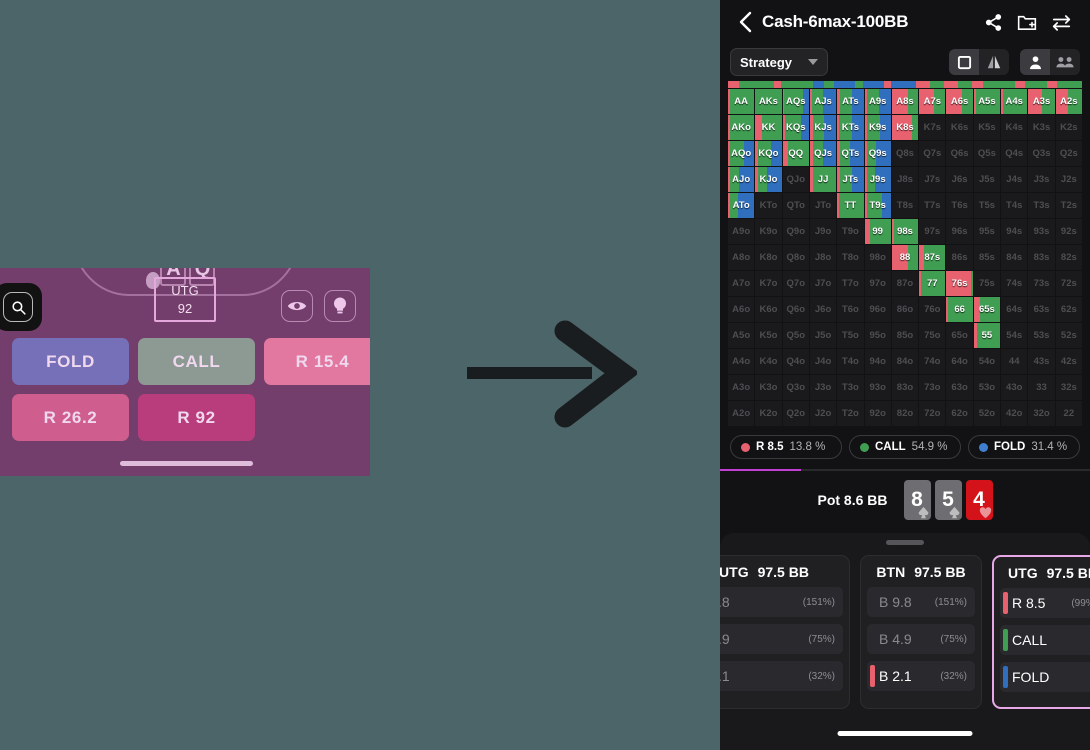 The width and height of the screenshot is (1090, 750). I want to click on hand-cell-76s: 76s, so click(959, 283).